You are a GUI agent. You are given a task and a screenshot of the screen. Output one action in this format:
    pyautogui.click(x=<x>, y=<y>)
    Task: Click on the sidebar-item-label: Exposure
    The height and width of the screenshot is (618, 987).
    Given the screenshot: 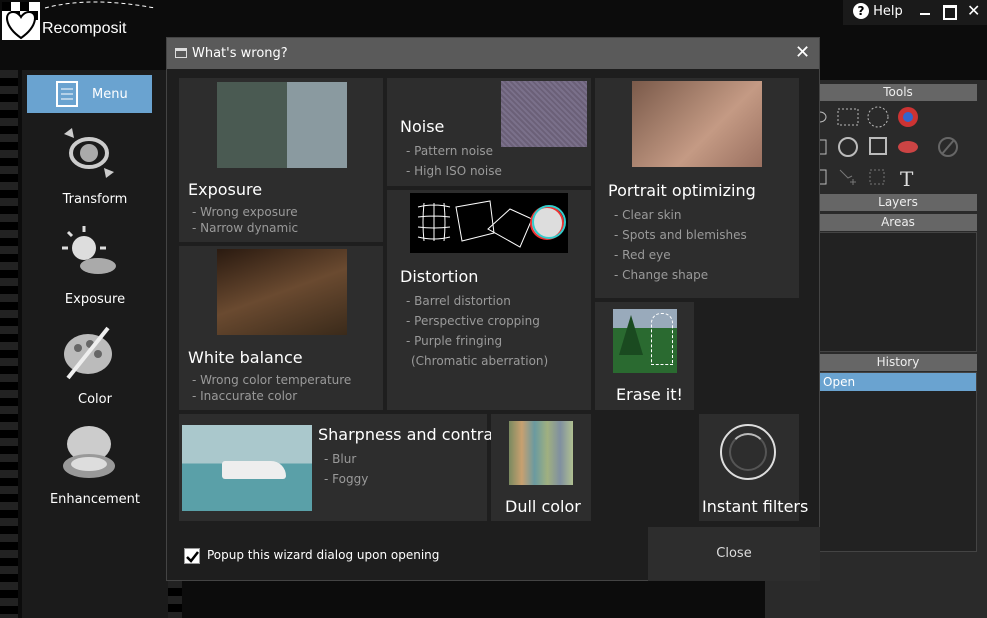 What is the action you would take?
    pyautogui.click(x=95, y=299)
    